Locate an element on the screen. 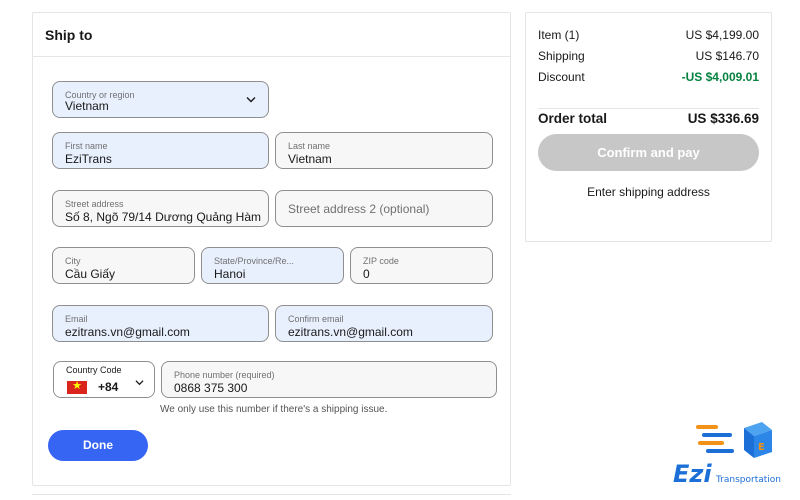  confirm-email-field: Confirm email ezitrans.vn@gmail.com is located at coordinates (384, 323).